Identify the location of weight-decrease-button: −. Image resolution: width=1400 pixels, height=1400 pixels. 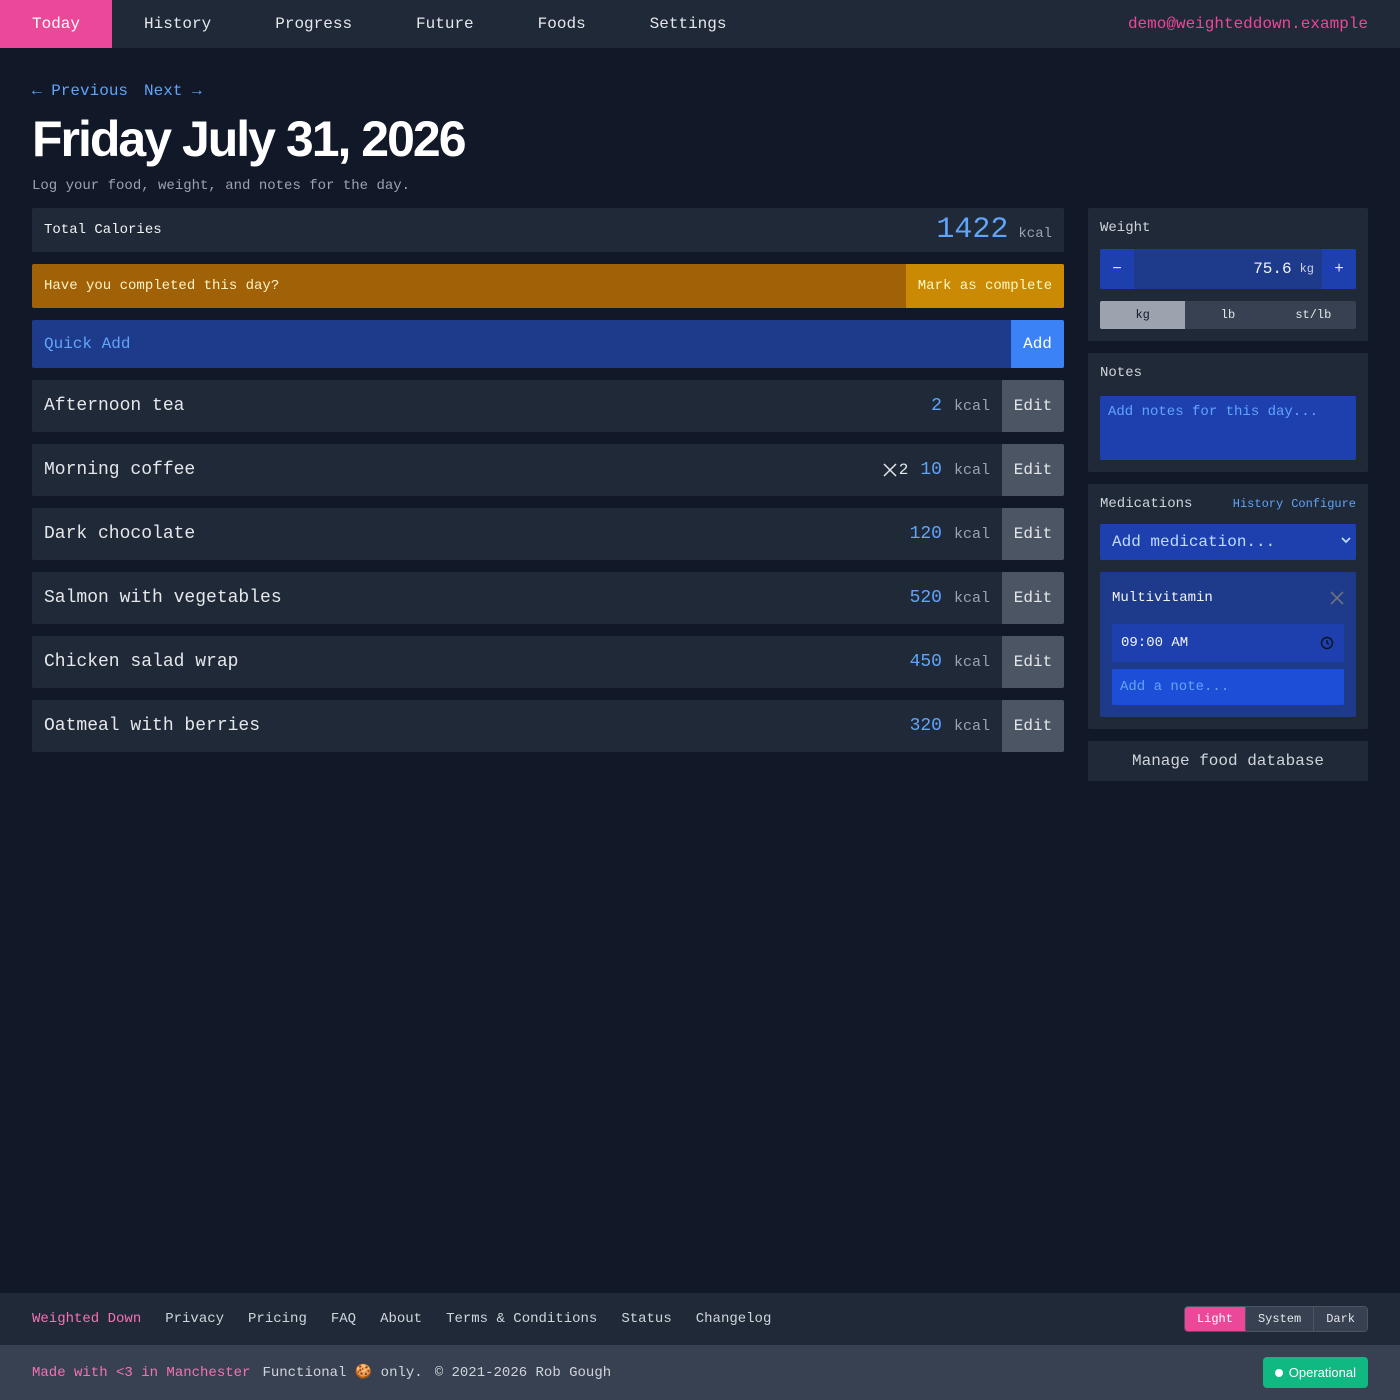
(1117, 269).